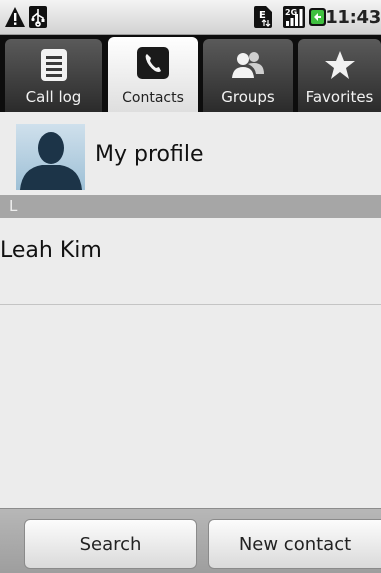 This screenshot has width=381, height=573. What do you see at coordinates (110, 544) in the screenshot?
I see `search-button: Search` at bounding box center [110, 544].